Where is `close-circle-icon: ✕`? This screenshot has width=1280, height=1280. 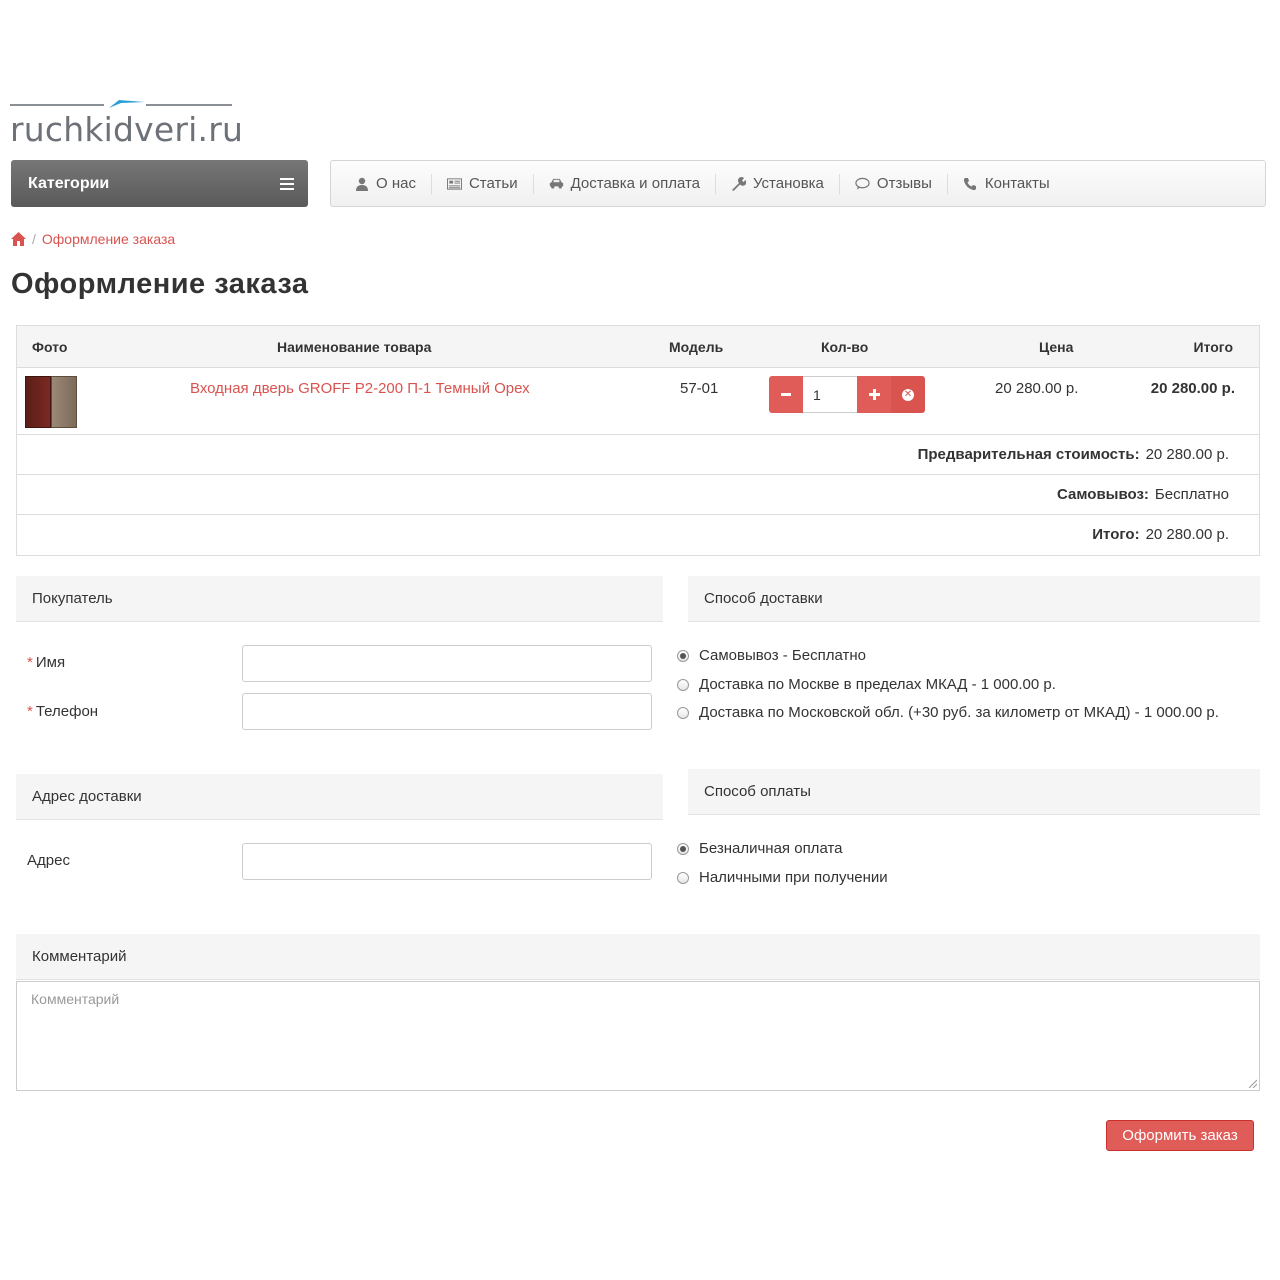
close-circle-icon: ✕ is located at coordinates (908, 394).